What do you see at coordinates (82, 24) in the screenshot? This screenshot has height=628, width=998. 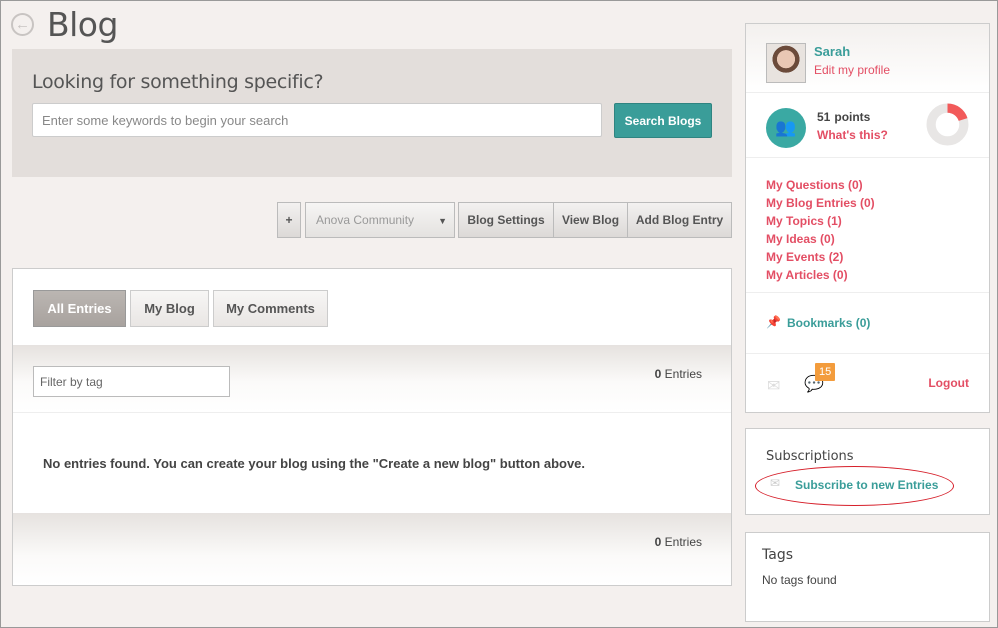 I see `page-title: Blog` at bounding box center [82, 24].